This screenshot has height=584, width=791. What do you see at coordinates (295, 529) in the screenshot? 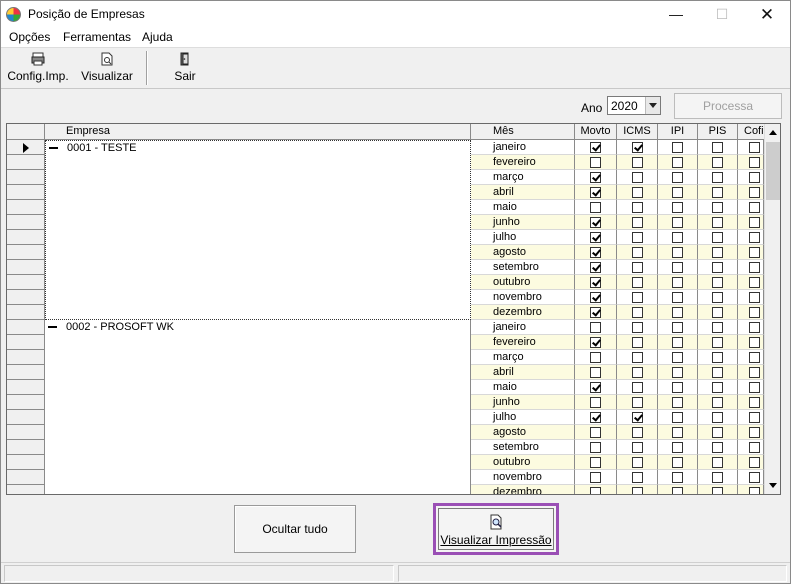
I see `ocultar-tudo-button: Ocultar tudo` at bounding box center [295, 529].